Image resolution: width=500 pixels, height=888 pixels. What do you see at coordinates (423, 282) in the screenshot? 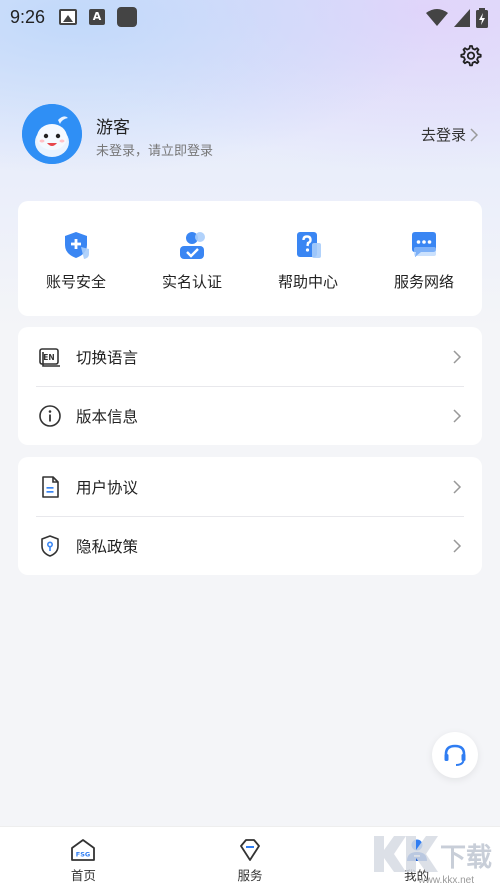
I see `quick-item-label: 服务网络` at bounding box center [423, 282].